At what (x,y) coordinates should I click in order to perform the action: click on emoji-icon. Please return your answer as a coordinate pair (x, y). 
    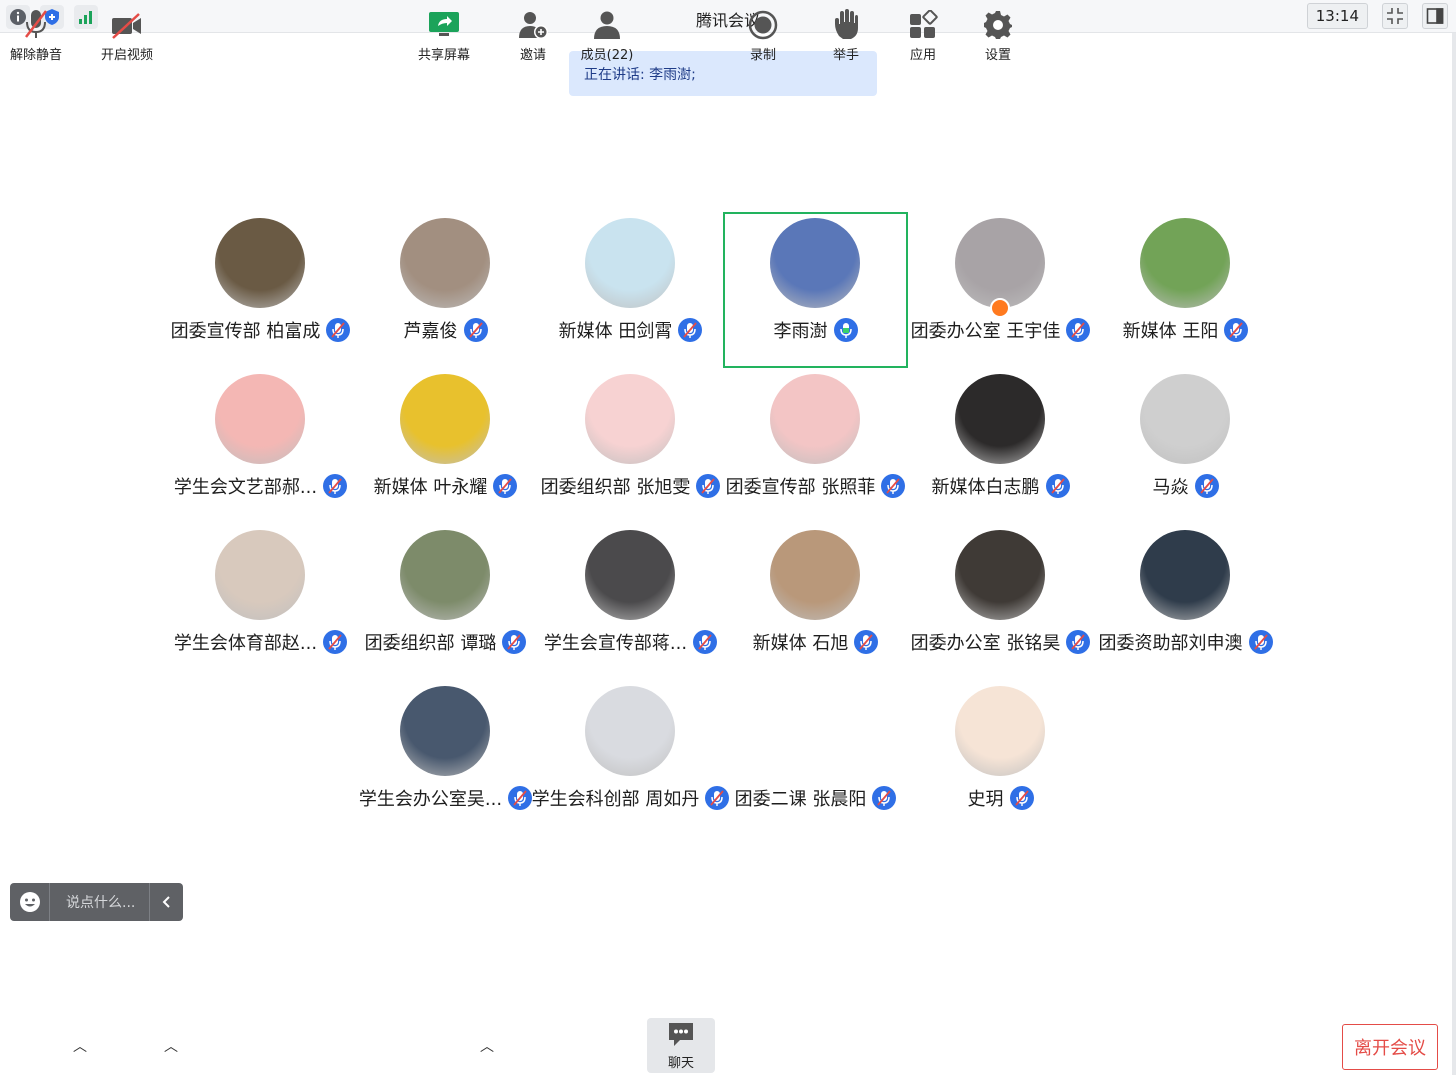
    Looking at the image, I should click on (30, 902).